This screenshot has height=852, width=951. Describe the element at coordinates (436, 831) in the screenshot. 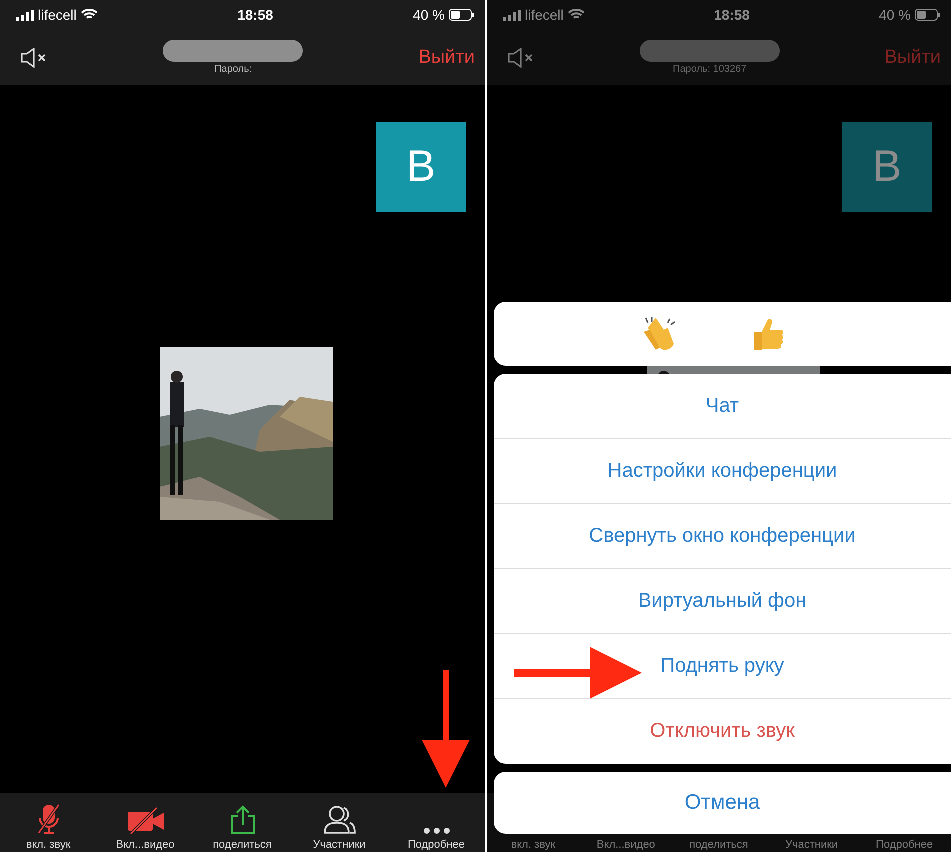

I see `more-icon` at that location.